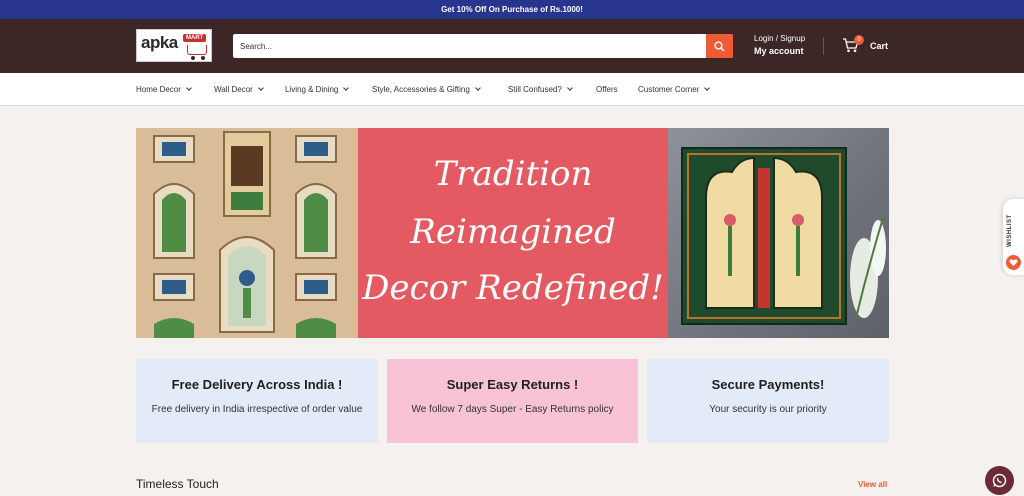  I want to click on login-signup-text: Login / Signup, so click(780, 38).